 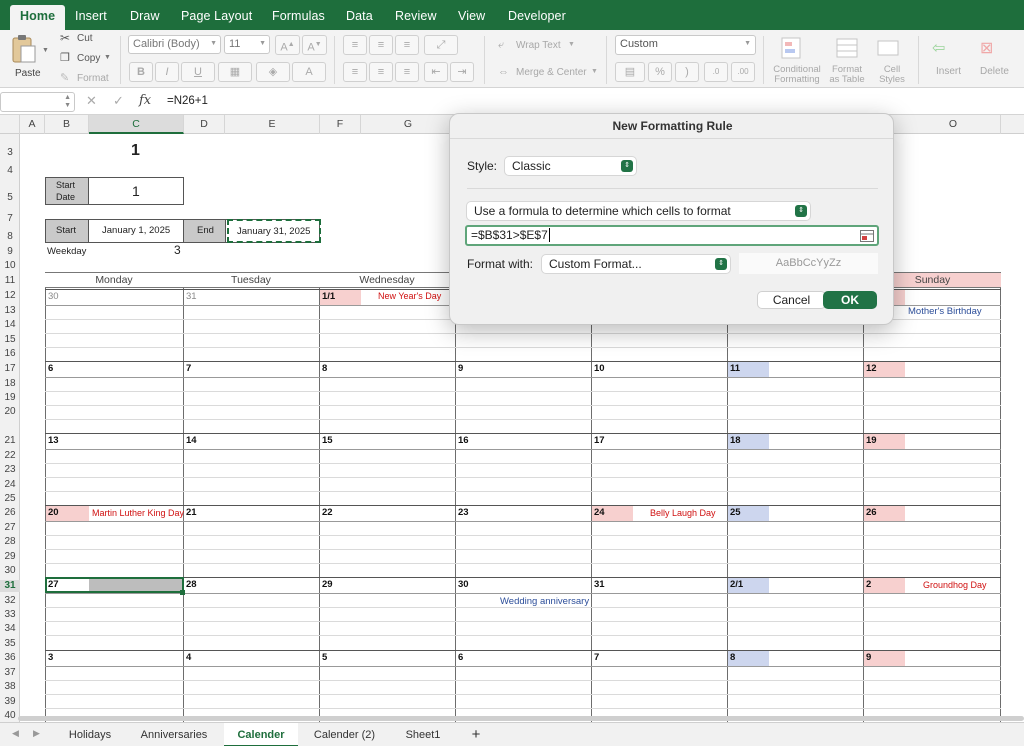 What do you see at coordinates (314, 45) in the screenshot?
I see `decrease-font-button: A▼` at bounding box center [314, 45].